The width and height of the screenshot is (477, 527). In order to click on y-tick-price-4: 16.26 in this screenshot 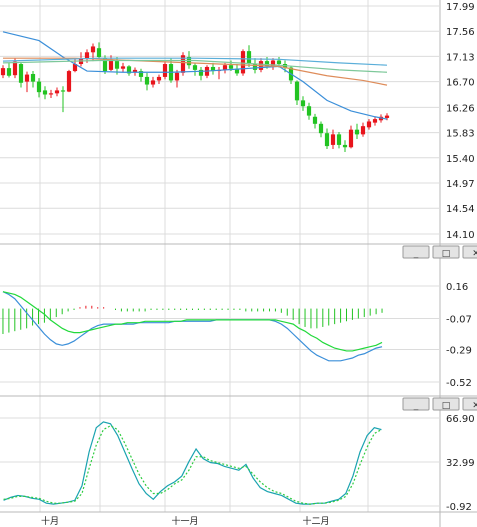, I will do `click(460, 108)`.